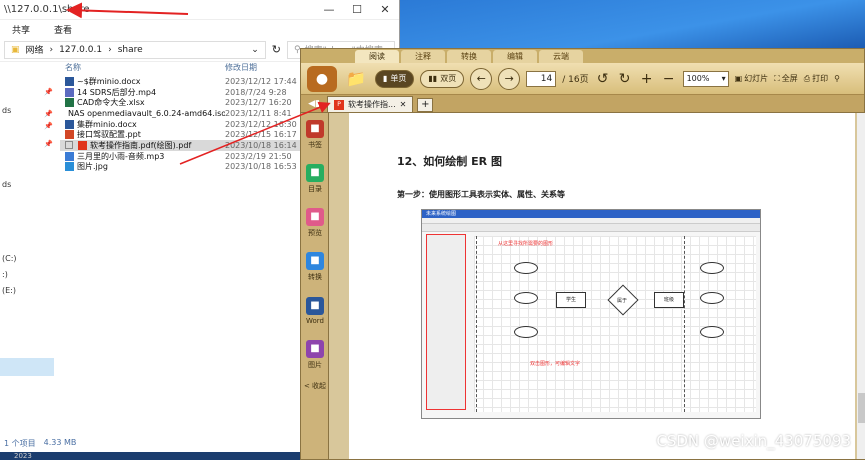 Image resolution: width=865 pixels, height=460 pixels. What do you see at coordinates (5, 111) in the screenshot?
I see `nav-item-1: ds` at bounding box center [5, 111].